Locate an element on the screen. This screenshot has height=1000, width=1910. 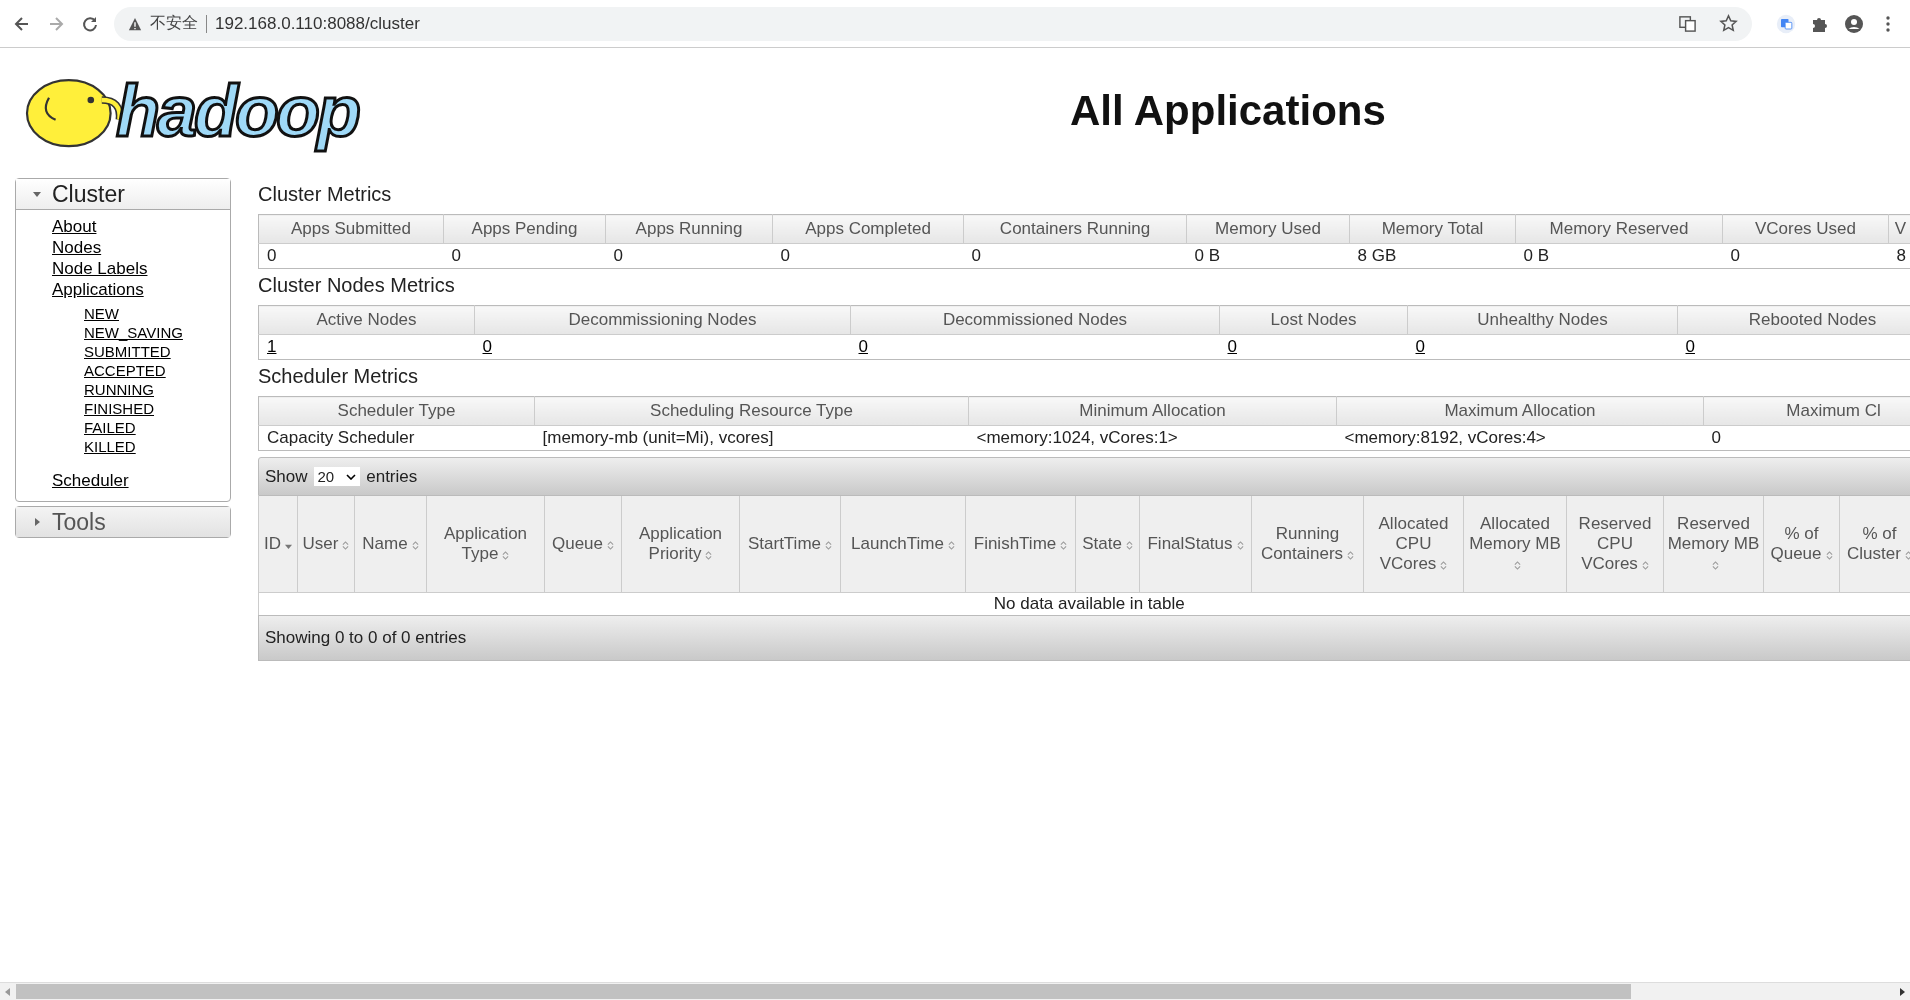
column-header: StartTime is located at coordinates (790, 544).